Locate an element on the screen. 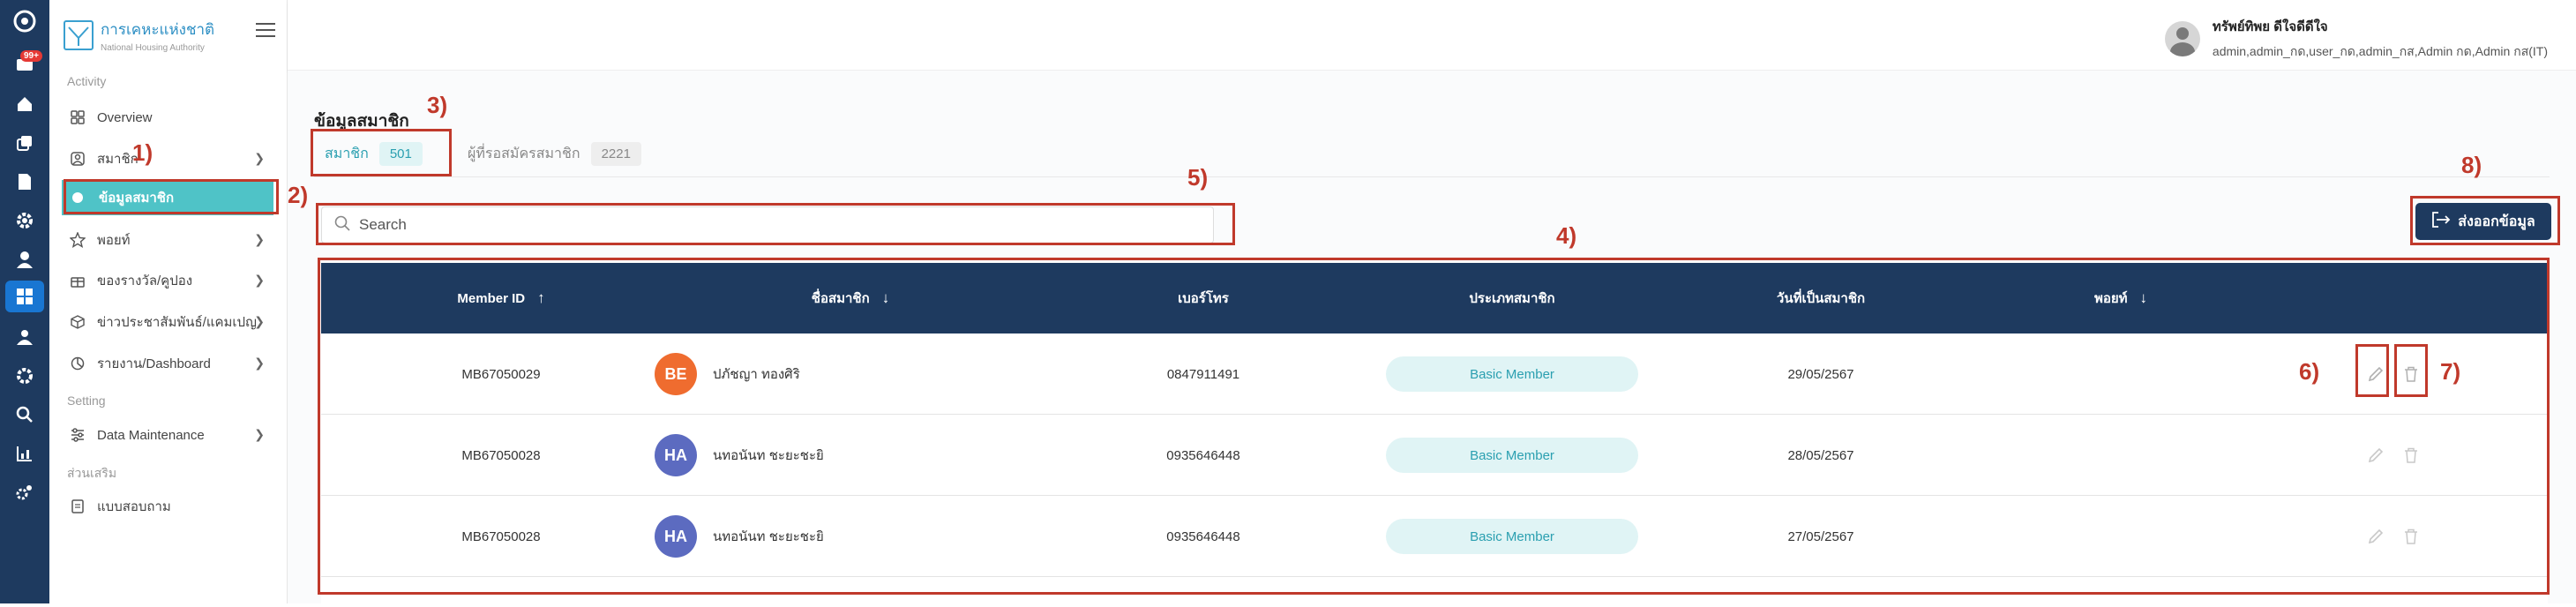 The image size is (2576, 607). sidebar-item-label: Data Maintenance is located at coordinates (151, 435).